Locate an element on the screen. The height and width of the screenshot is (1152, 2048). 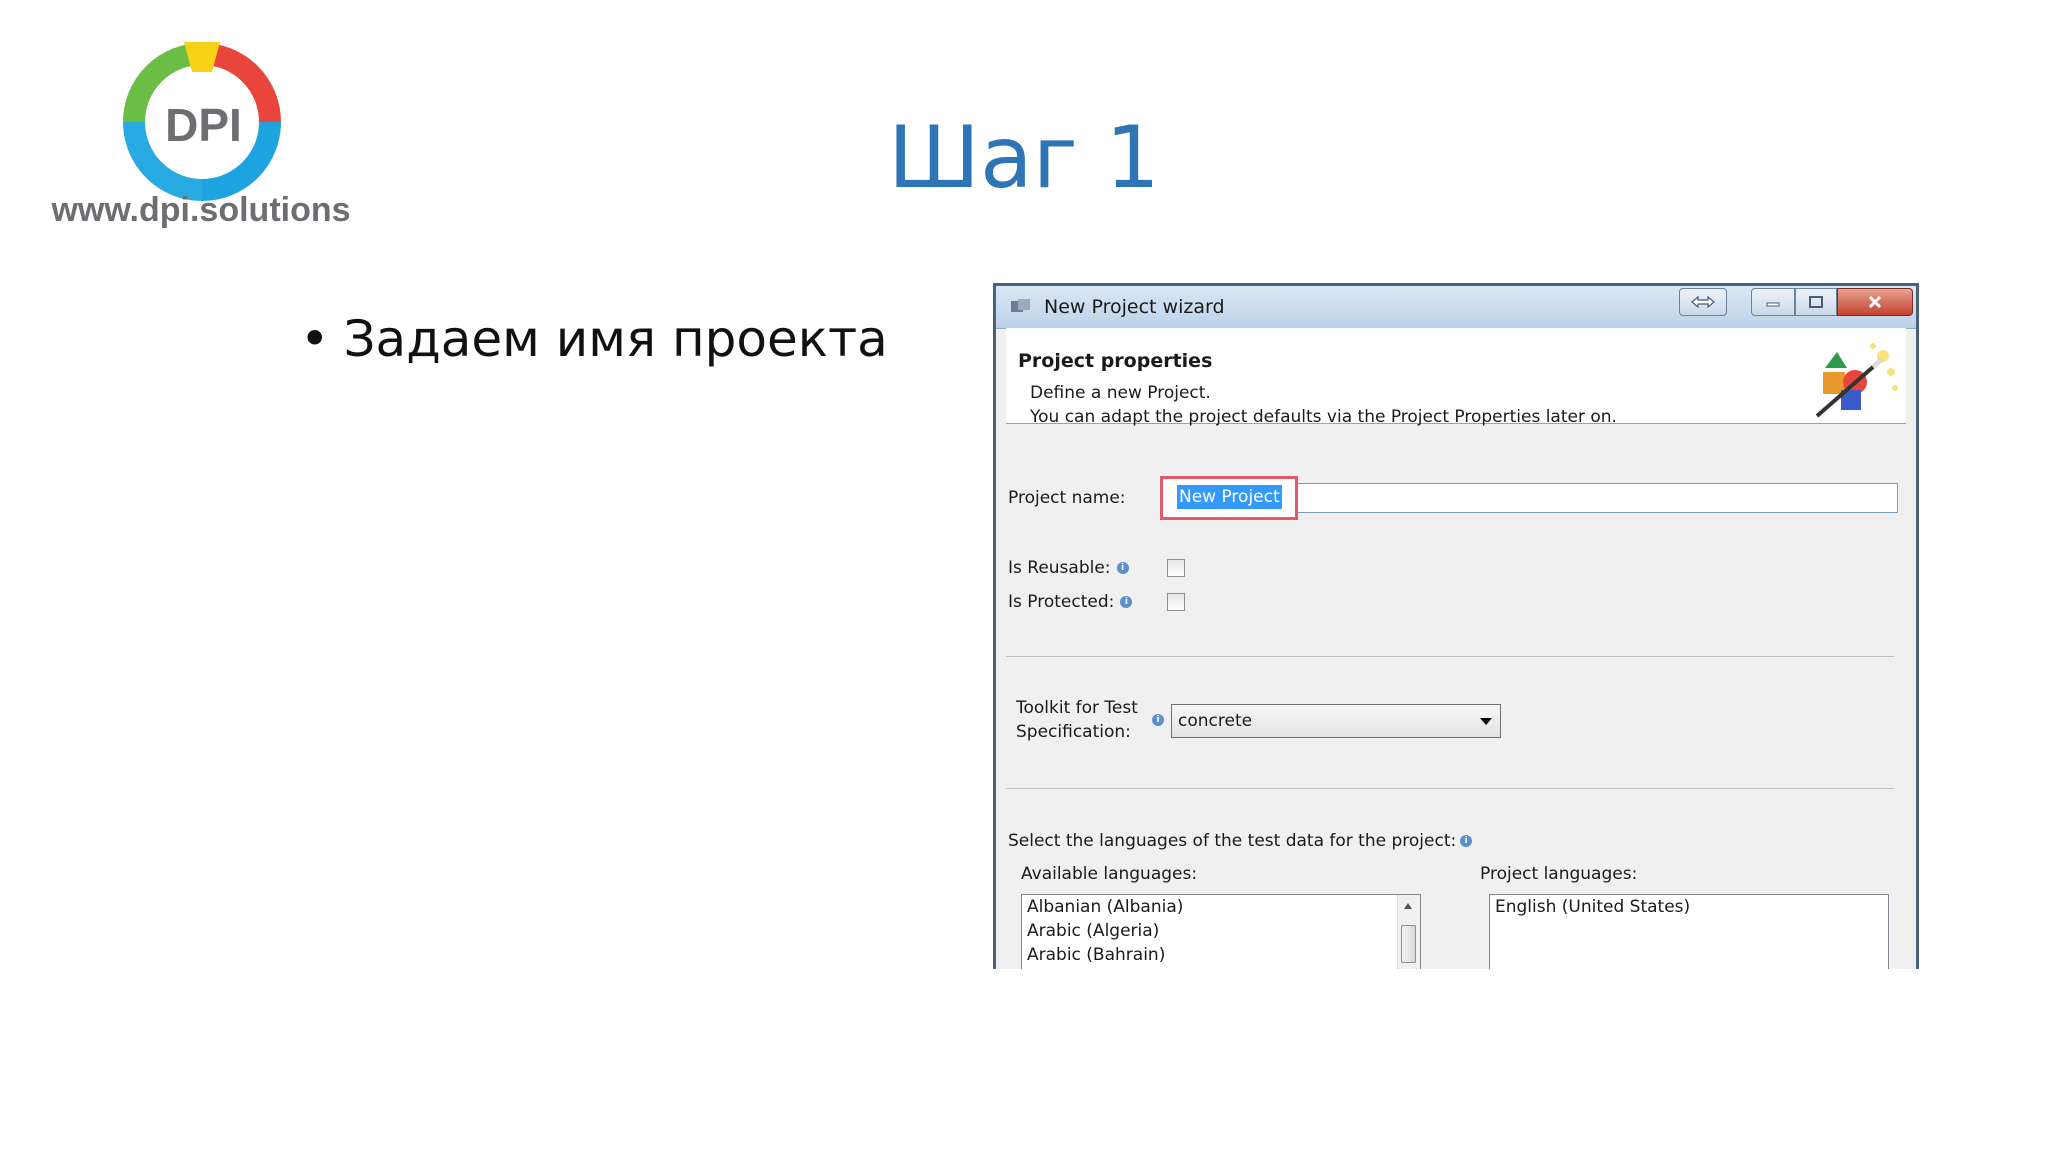
close-icon is located at coordinates (1875, 302).